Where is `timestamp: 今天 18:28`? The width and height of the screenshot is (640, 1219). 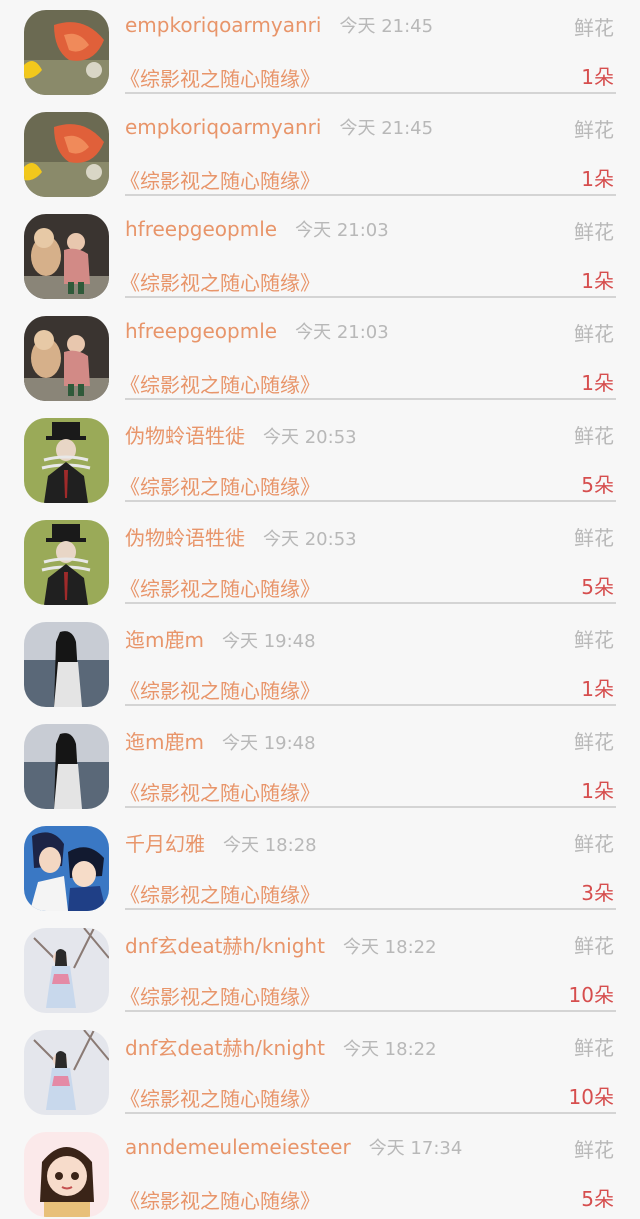 timestamp: 今天 18:28 is located at coordinates (270, 845).